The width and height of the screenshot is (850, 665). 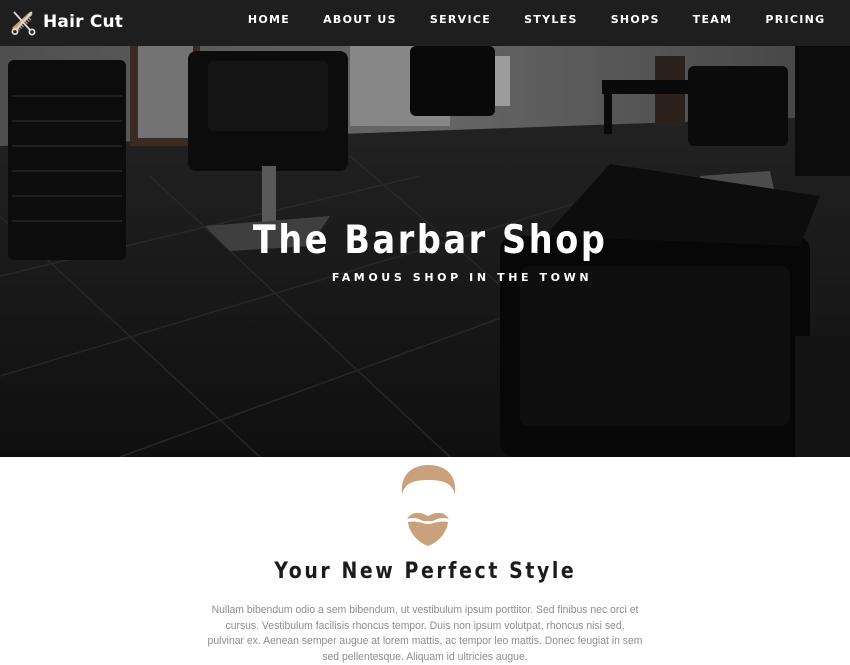 What do you see at coordinates (462, 277) in the screenshot?
I see `hero-subtitle: FAMOUS SHOP IN THE TOWN` at bounding box center [462, 277].